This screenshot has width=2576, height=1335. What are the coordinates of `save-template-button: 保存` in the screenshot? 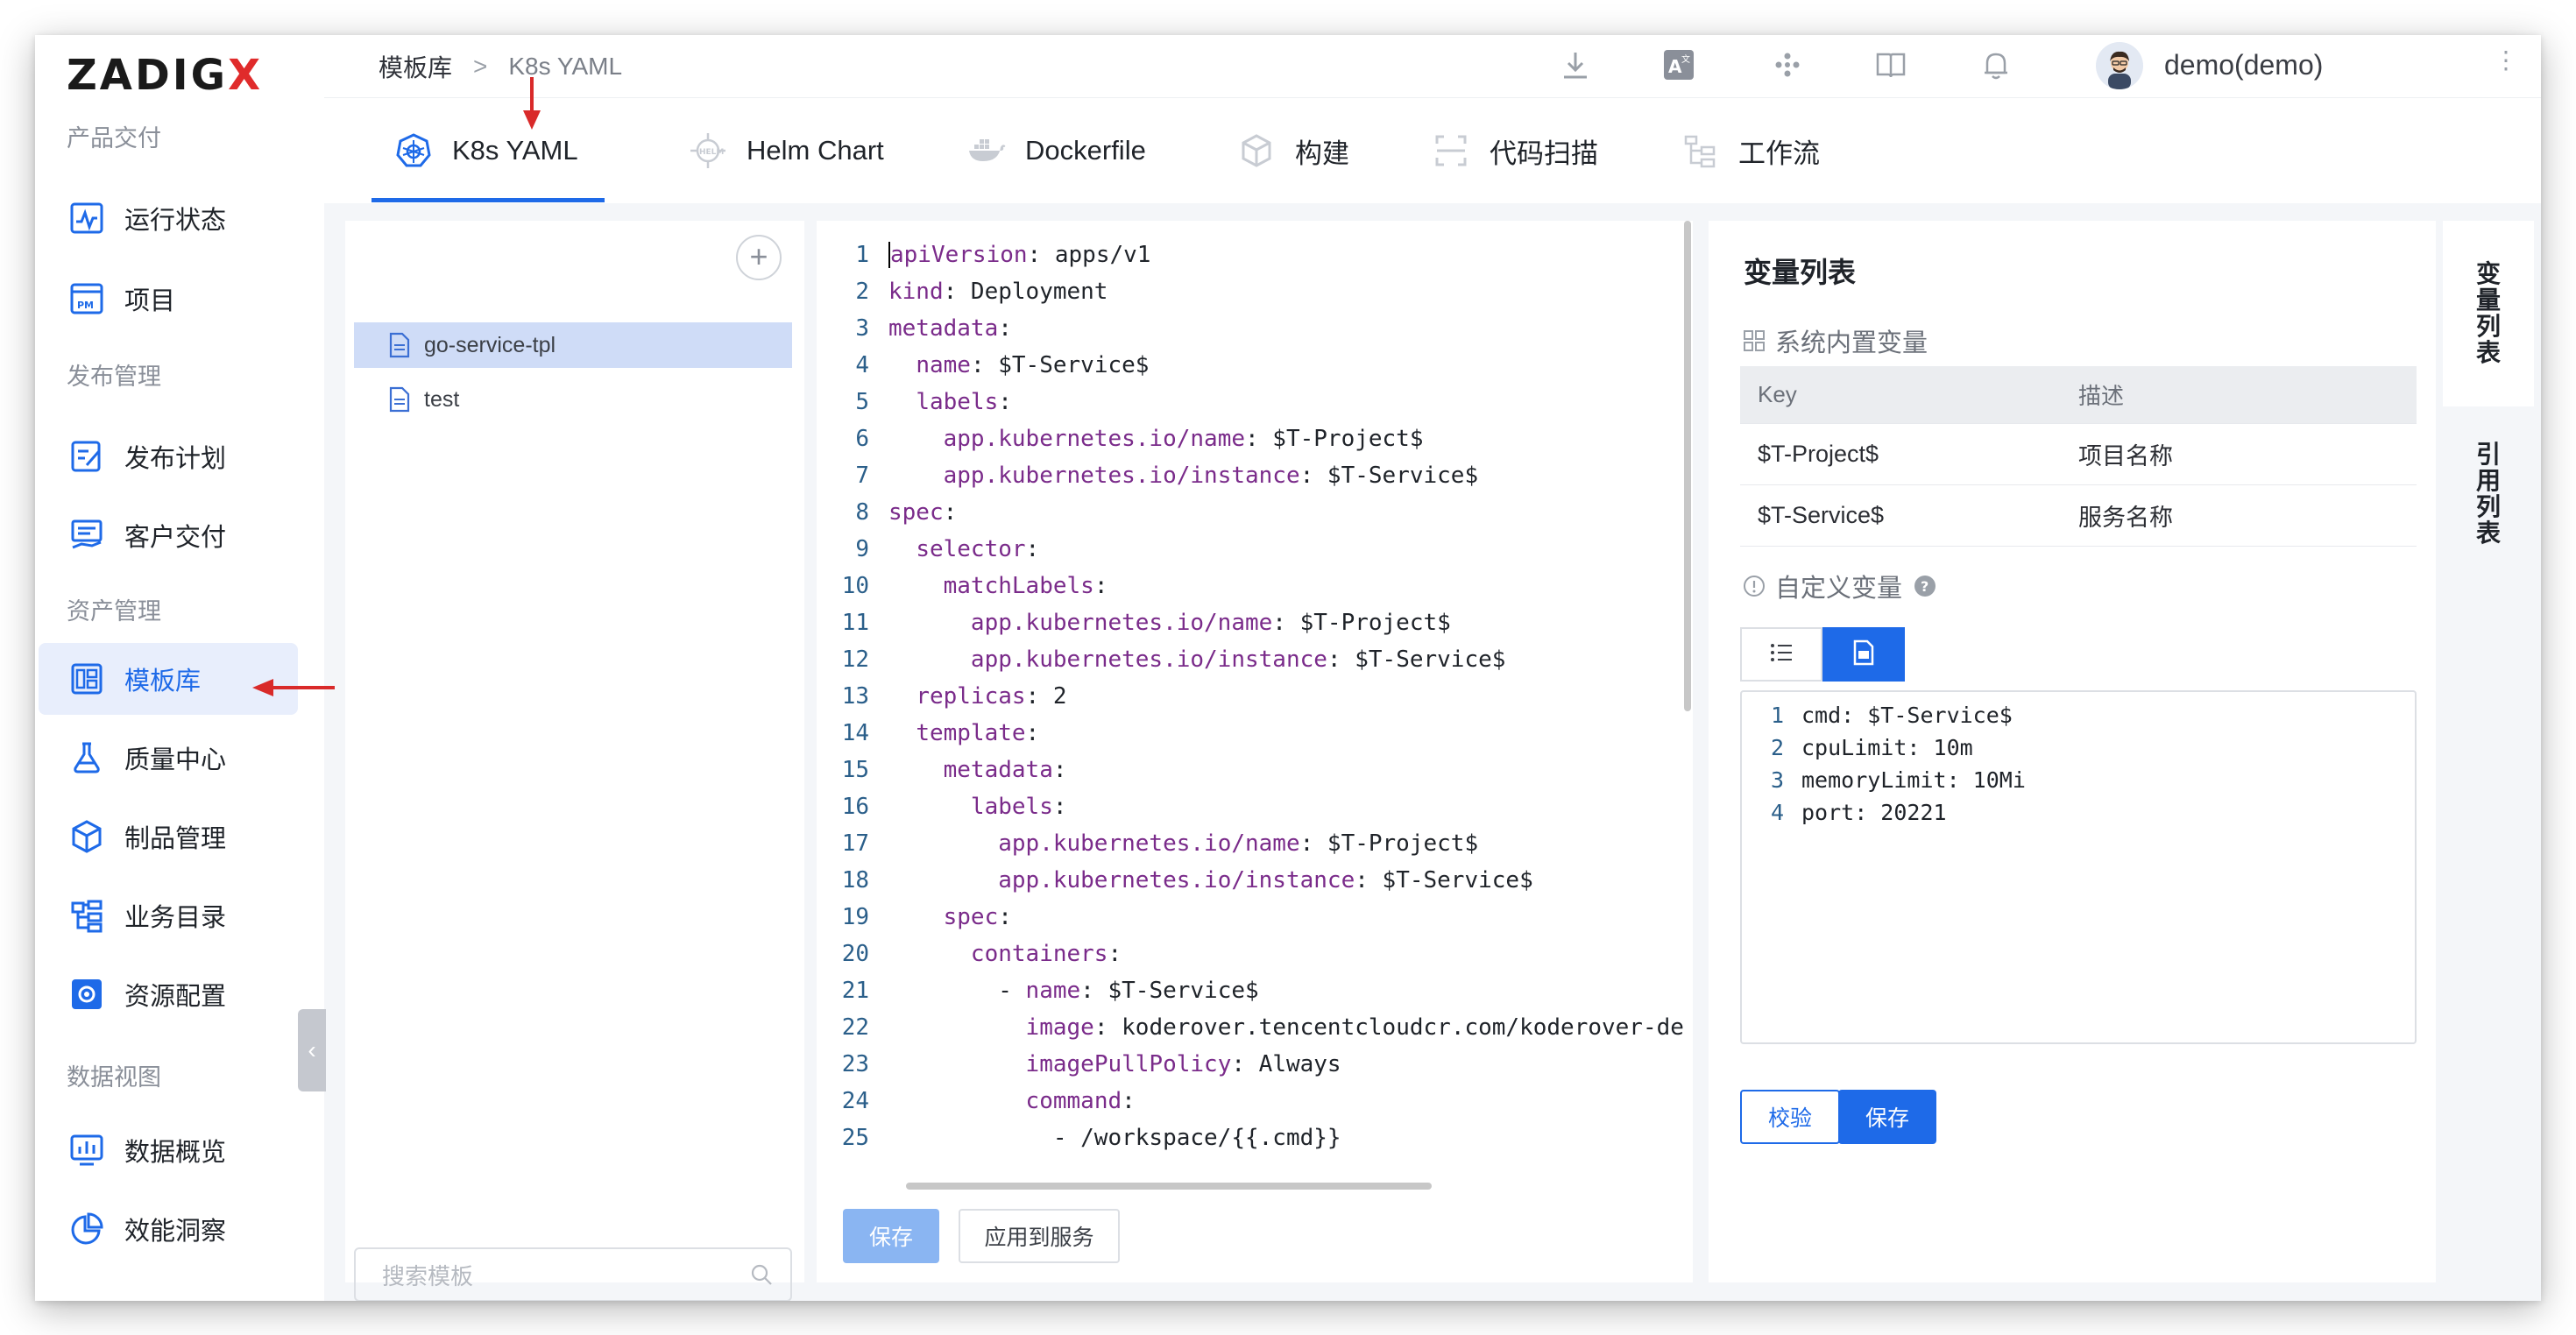 It's located at (891, 1236).